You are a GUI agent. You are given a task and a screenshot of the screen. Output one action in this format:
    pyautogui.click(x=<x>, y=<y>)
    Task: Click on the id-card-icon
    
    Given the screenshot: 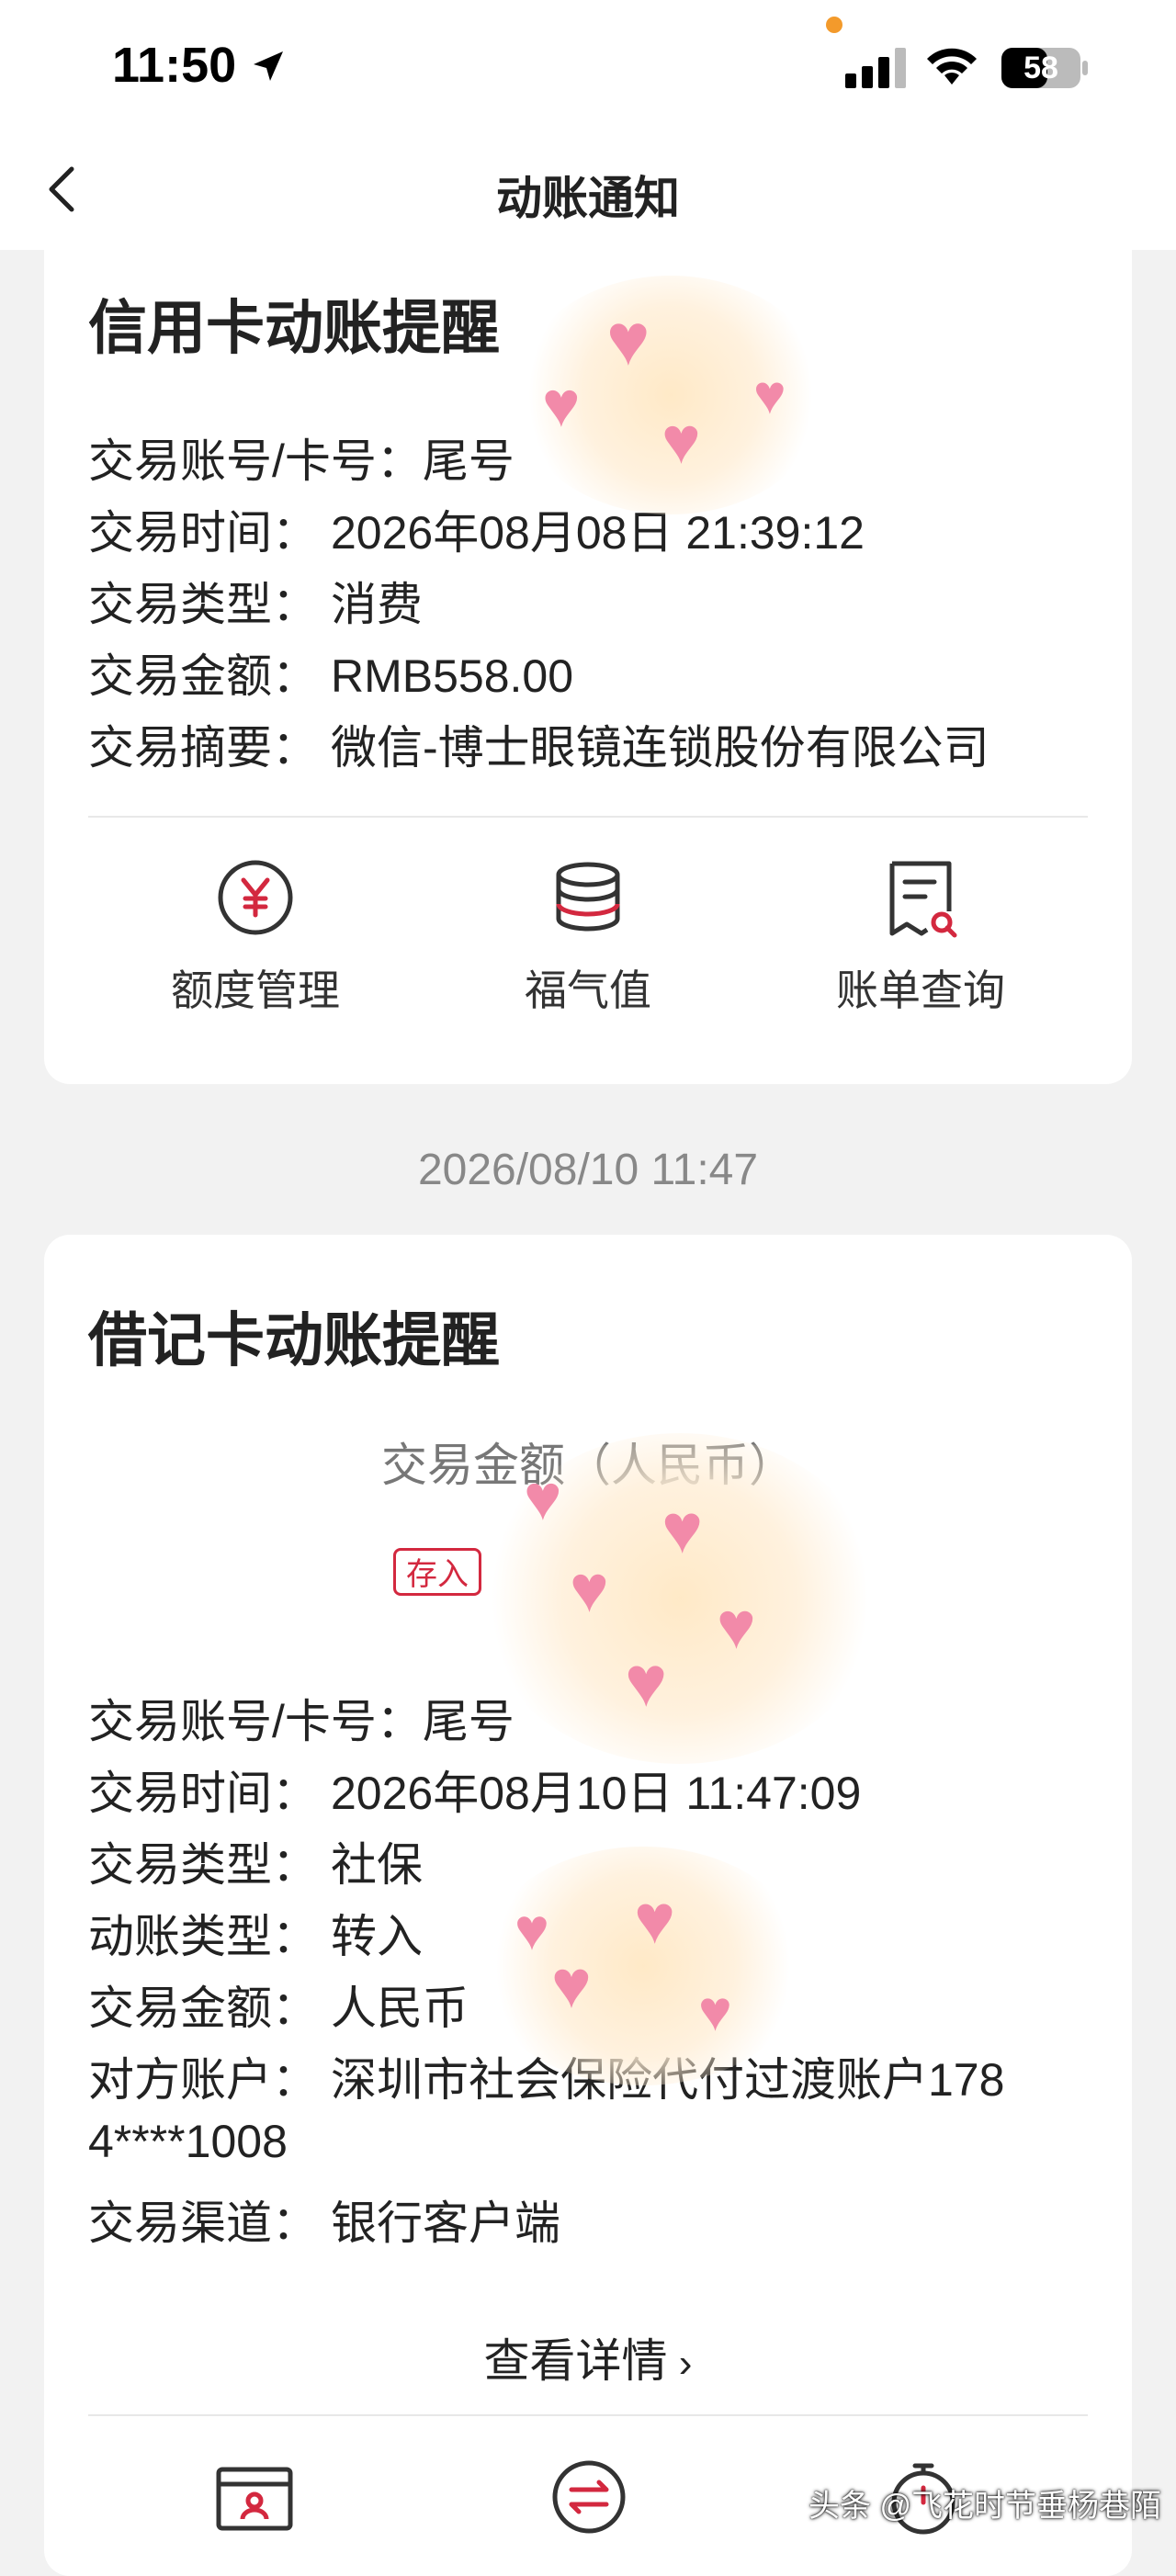 What is the action you would take?
    pyautogui.click(x=254, y=2499)
    